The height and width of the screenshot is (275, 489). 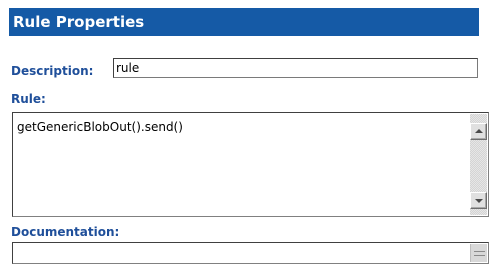 I want to click on documentation-scrollbar, so click(x=478, y=253).